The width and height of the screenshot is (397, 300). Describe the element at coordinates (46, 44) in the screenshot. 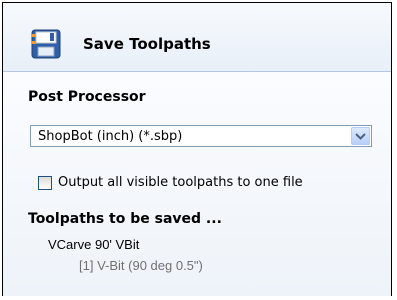

I see `save-toolpaths-icon` at that location.